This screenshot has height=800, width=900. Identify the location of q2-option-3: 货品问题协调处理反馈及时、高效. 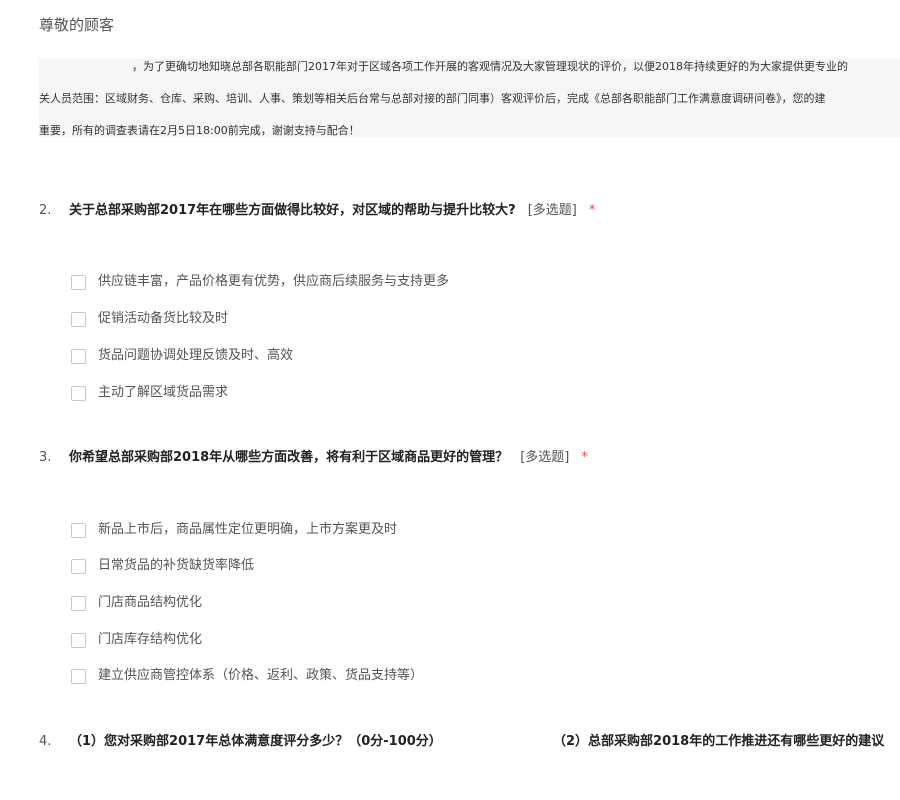
(182, 356).